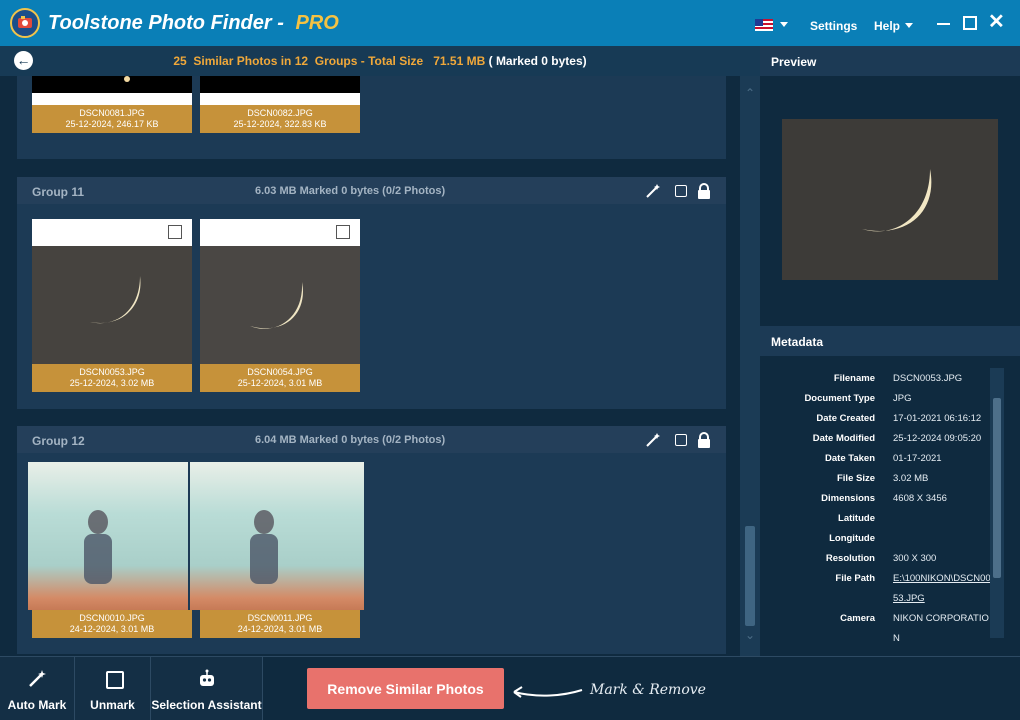 Image resolution: width=1020 pixels, height=720 pixels. Describe the element at coordinates (890, 199) in the screenshot. I see `preview-image` at that location.